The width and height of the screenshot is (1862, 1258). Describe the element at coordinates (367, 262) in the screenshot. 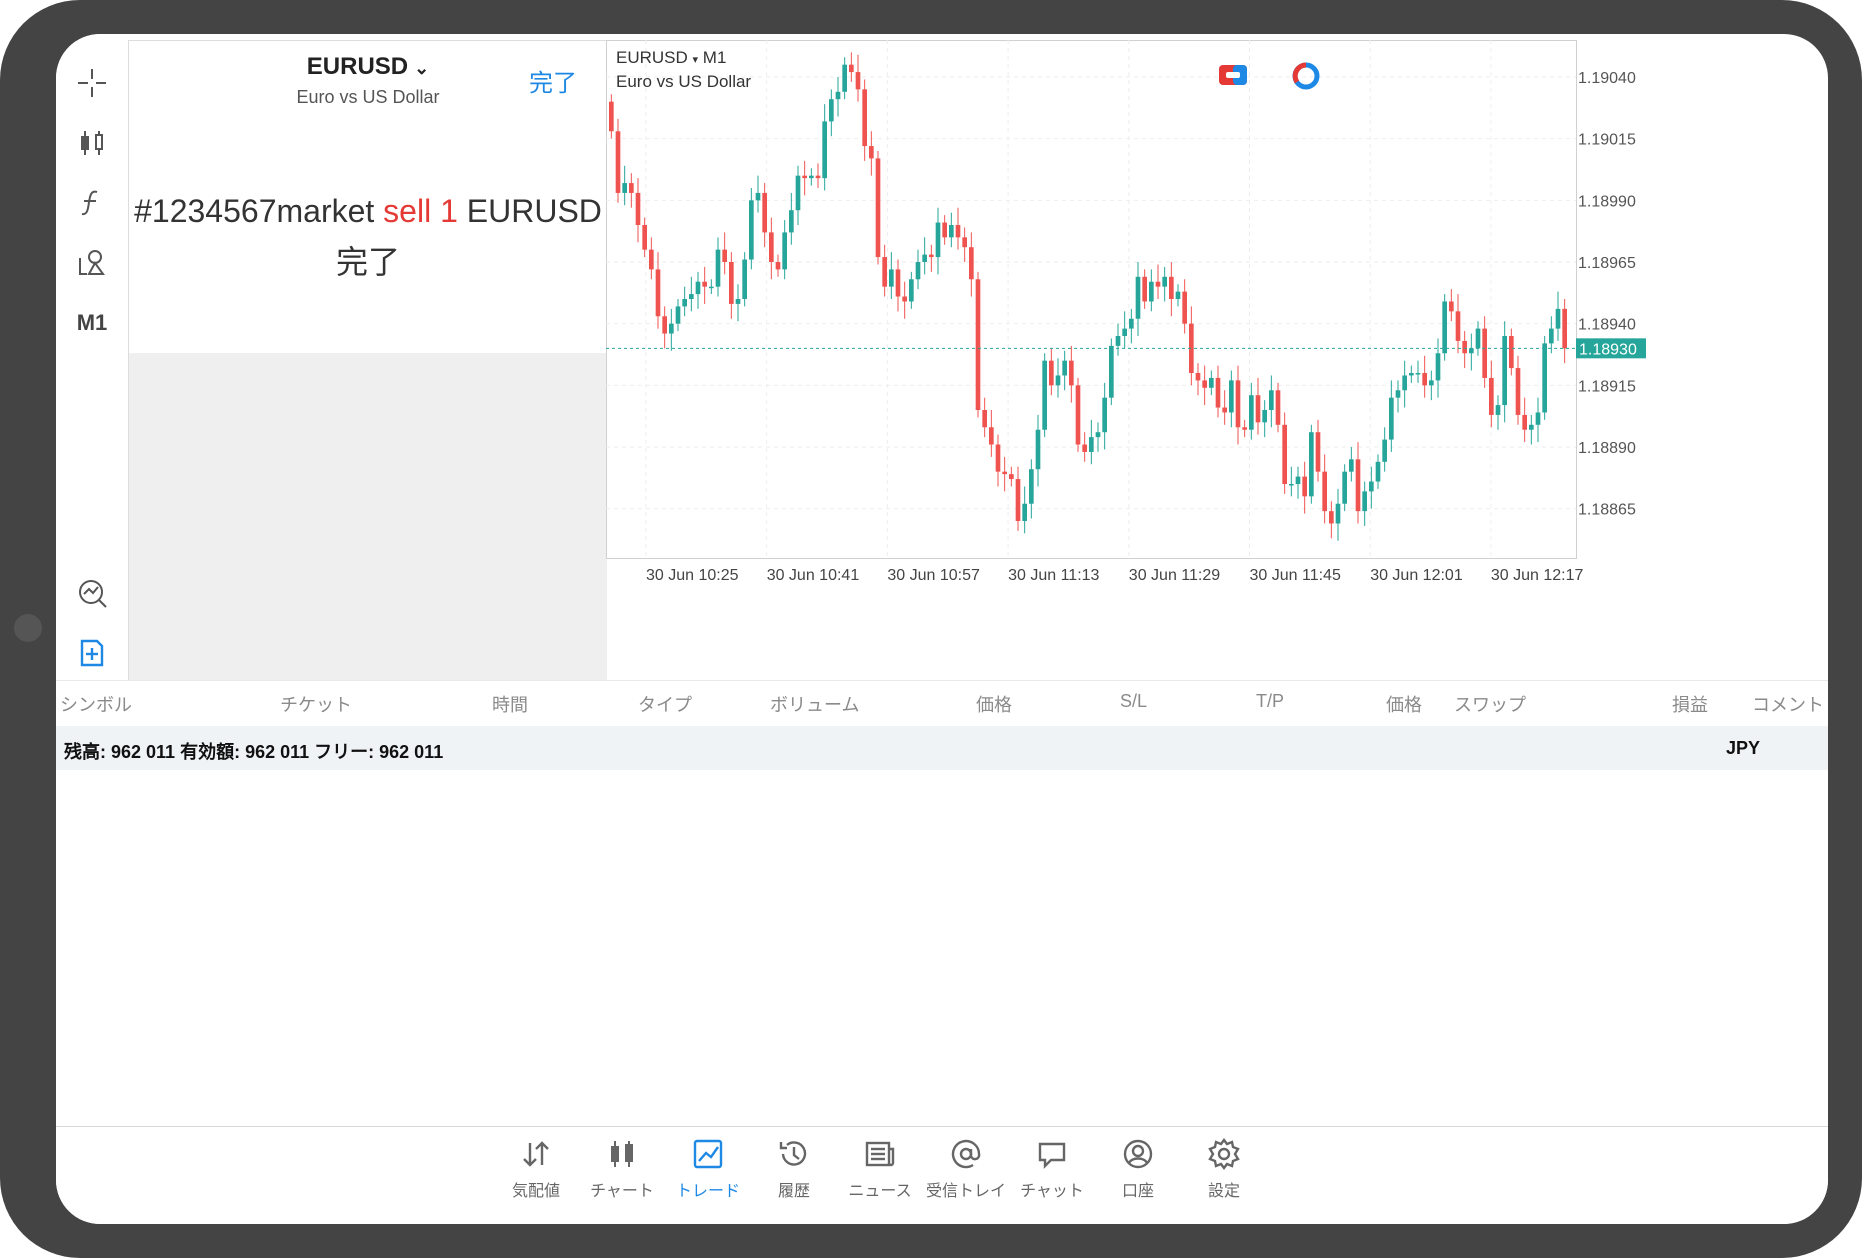

I see `order-status: 完了` at that location.